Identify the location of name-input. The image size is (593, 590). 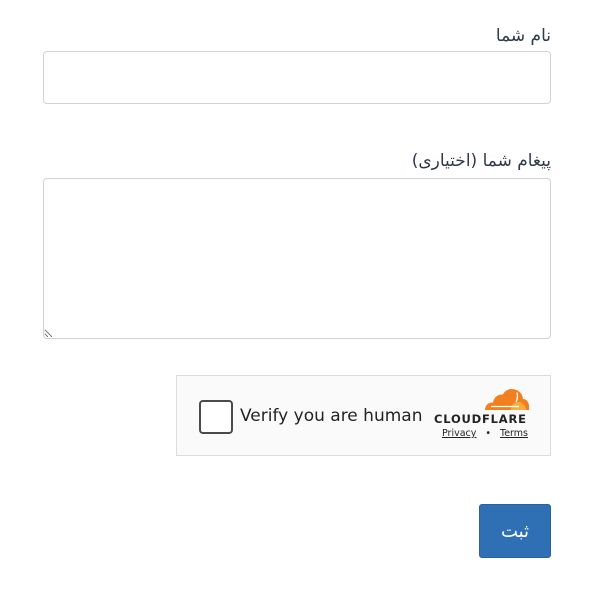
(297, 77).